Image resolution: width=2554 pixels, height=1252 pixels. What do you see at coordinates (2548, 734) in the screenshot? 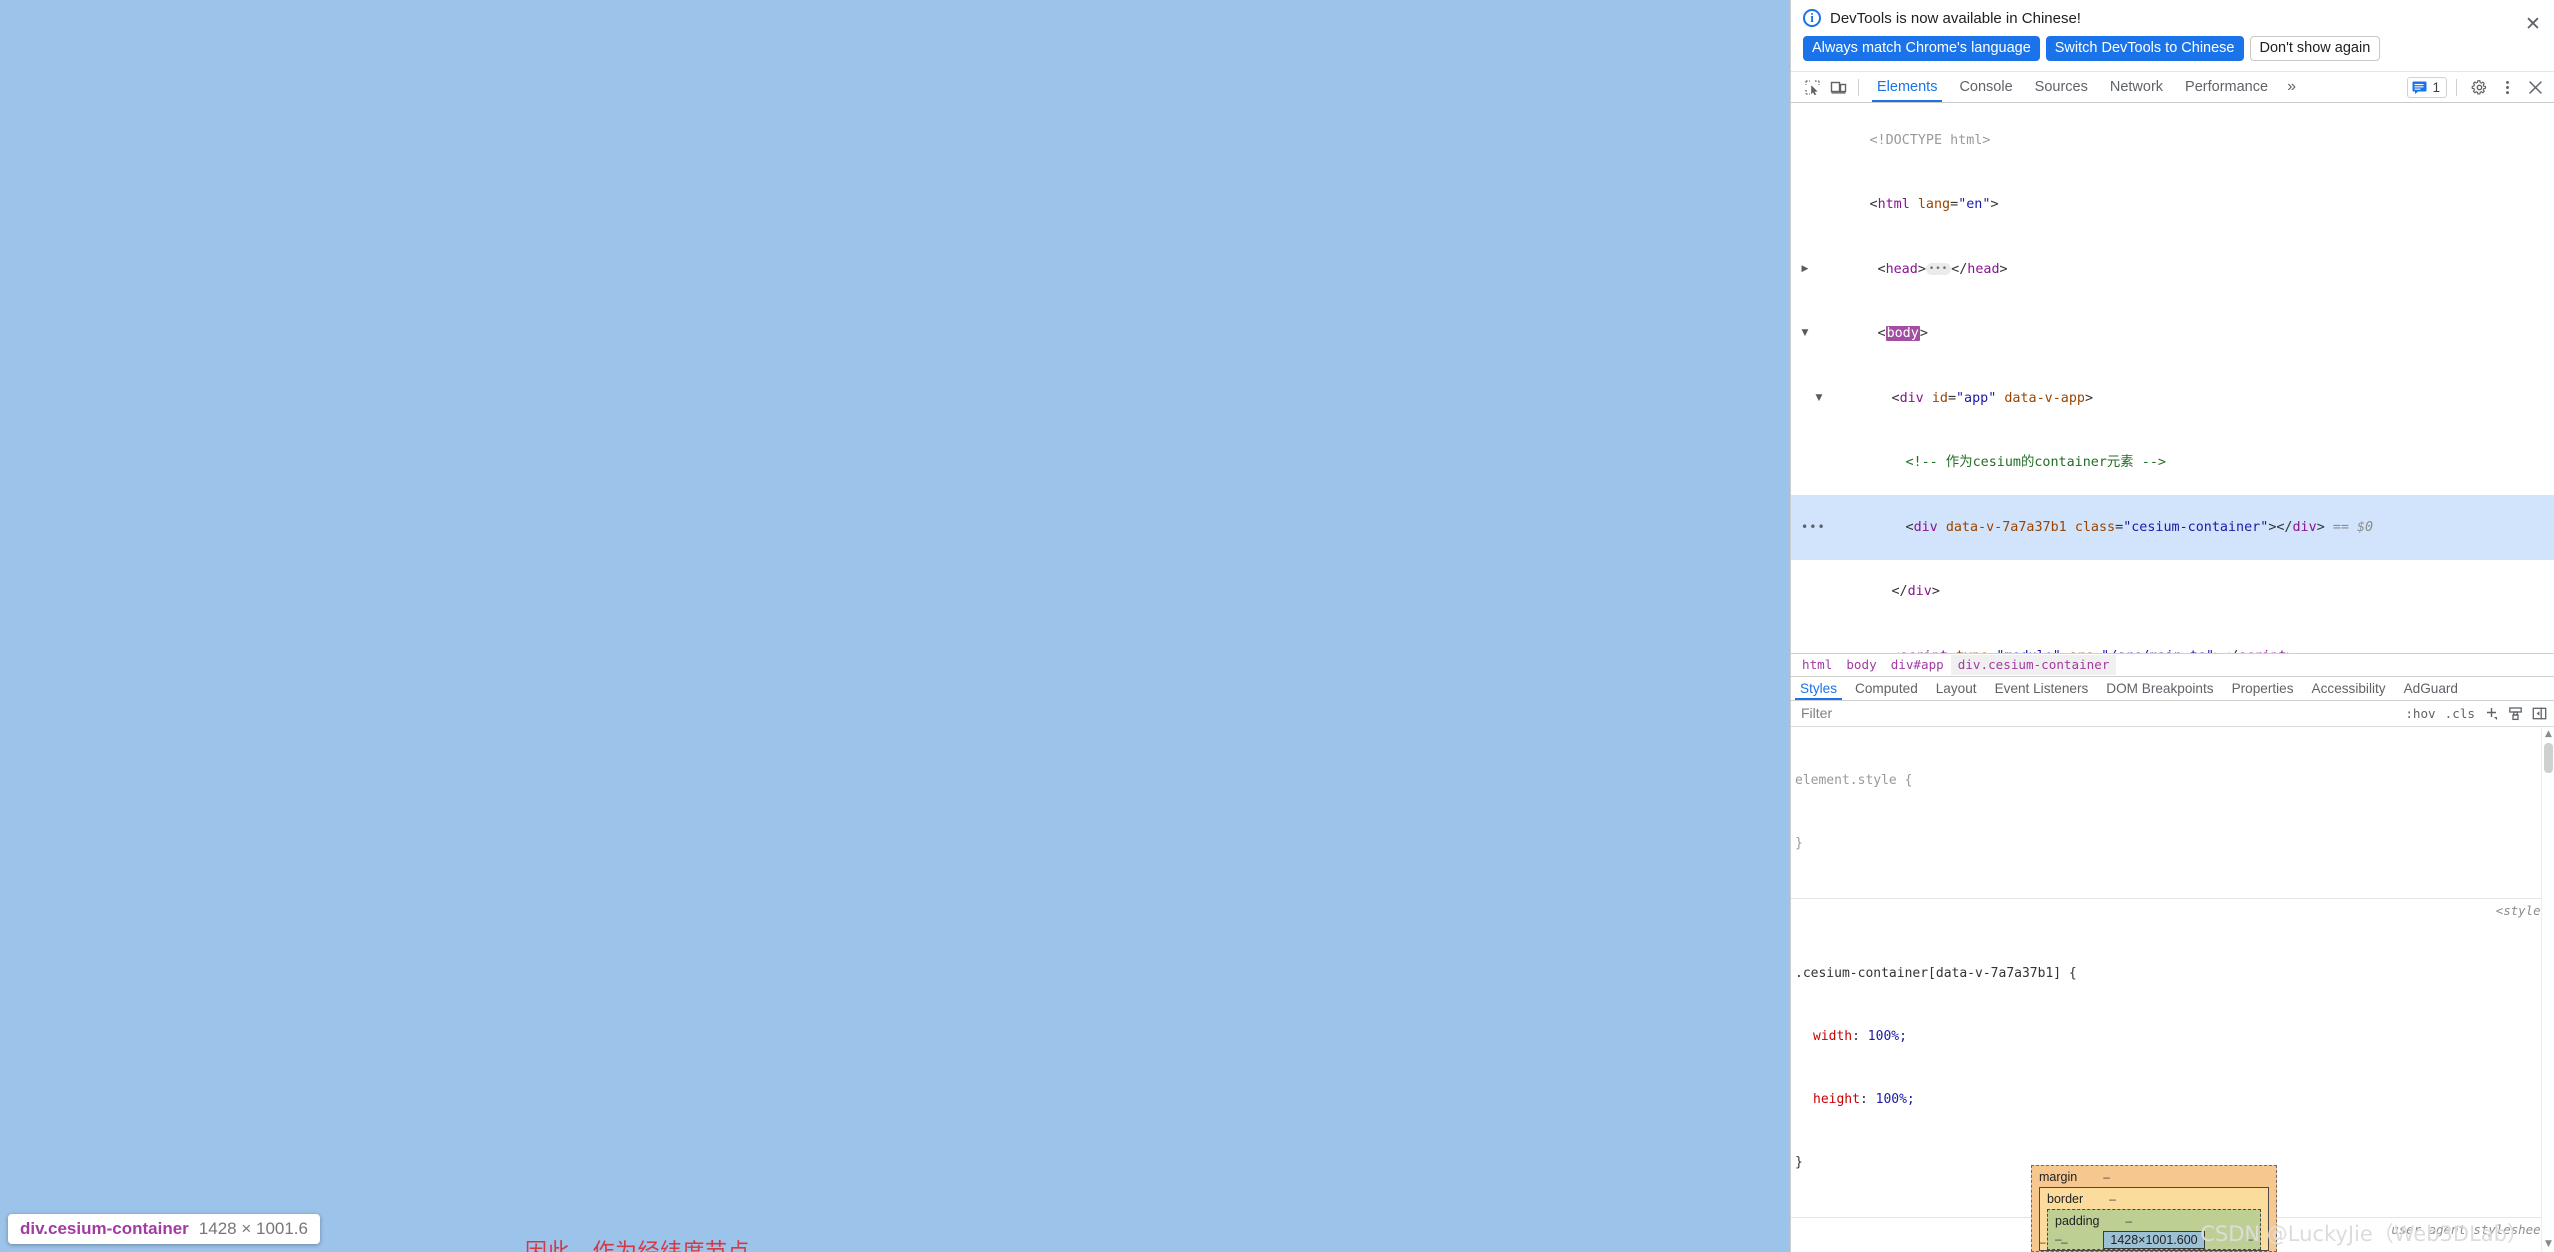
I see `scroll-up-arrow-icon: ▲` at bounding box center [2548, 734].